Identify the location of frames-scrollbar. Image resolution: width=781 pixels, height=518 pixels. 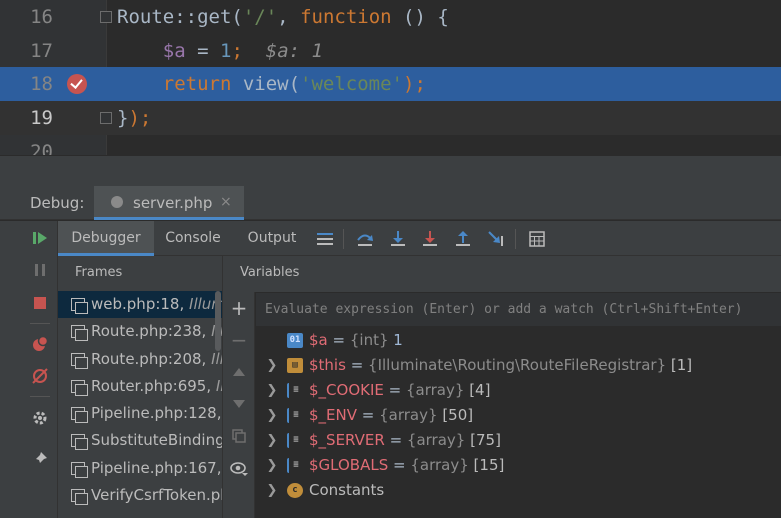
(218, 321).